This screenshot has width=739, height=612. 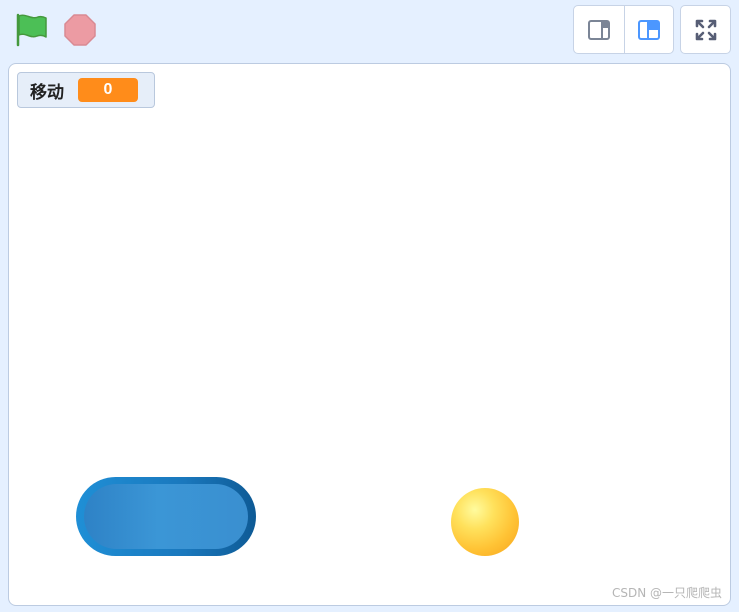 I want to click on stage-size-toggle, so click(x=623, y=29).